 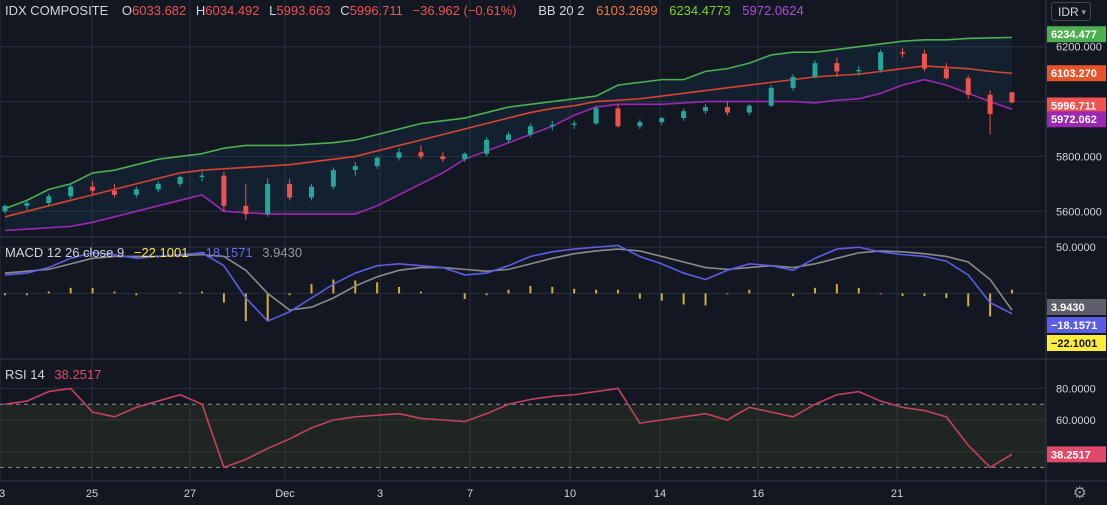 I want to click on close-label: C, so click(x=345, y=10).